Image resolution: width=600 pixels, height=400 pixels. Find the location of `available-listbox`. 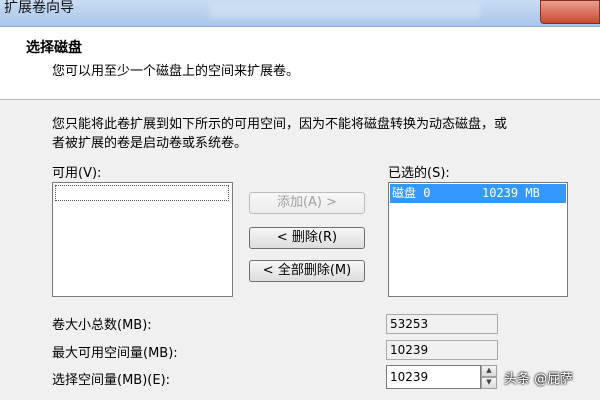

available-listbox is located at coordinates (142, 239).